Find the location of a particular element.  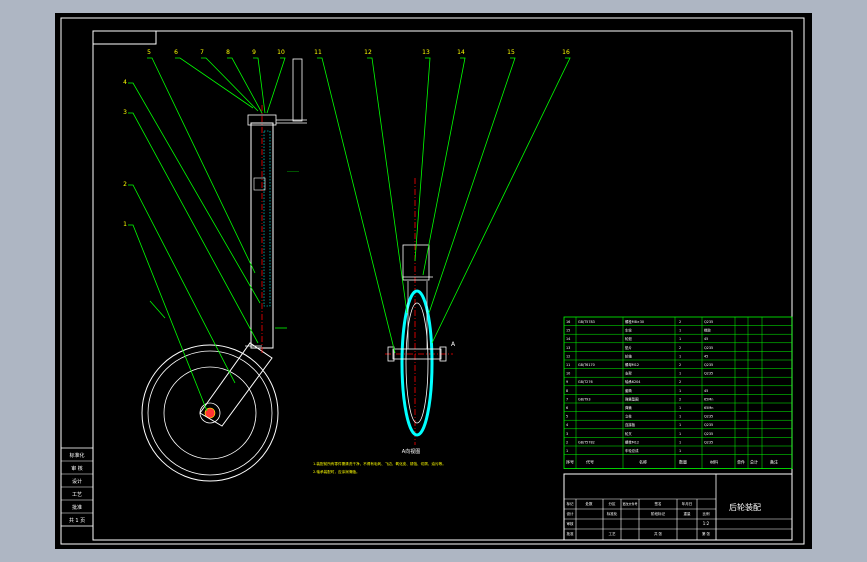

bom-no: 12 is located at coordinates (568, 356).